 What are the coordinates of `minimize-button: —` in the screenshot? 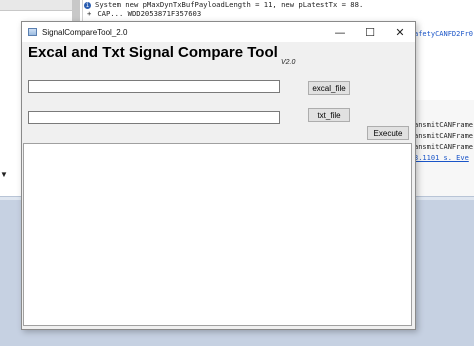 It's located at (340, 32).